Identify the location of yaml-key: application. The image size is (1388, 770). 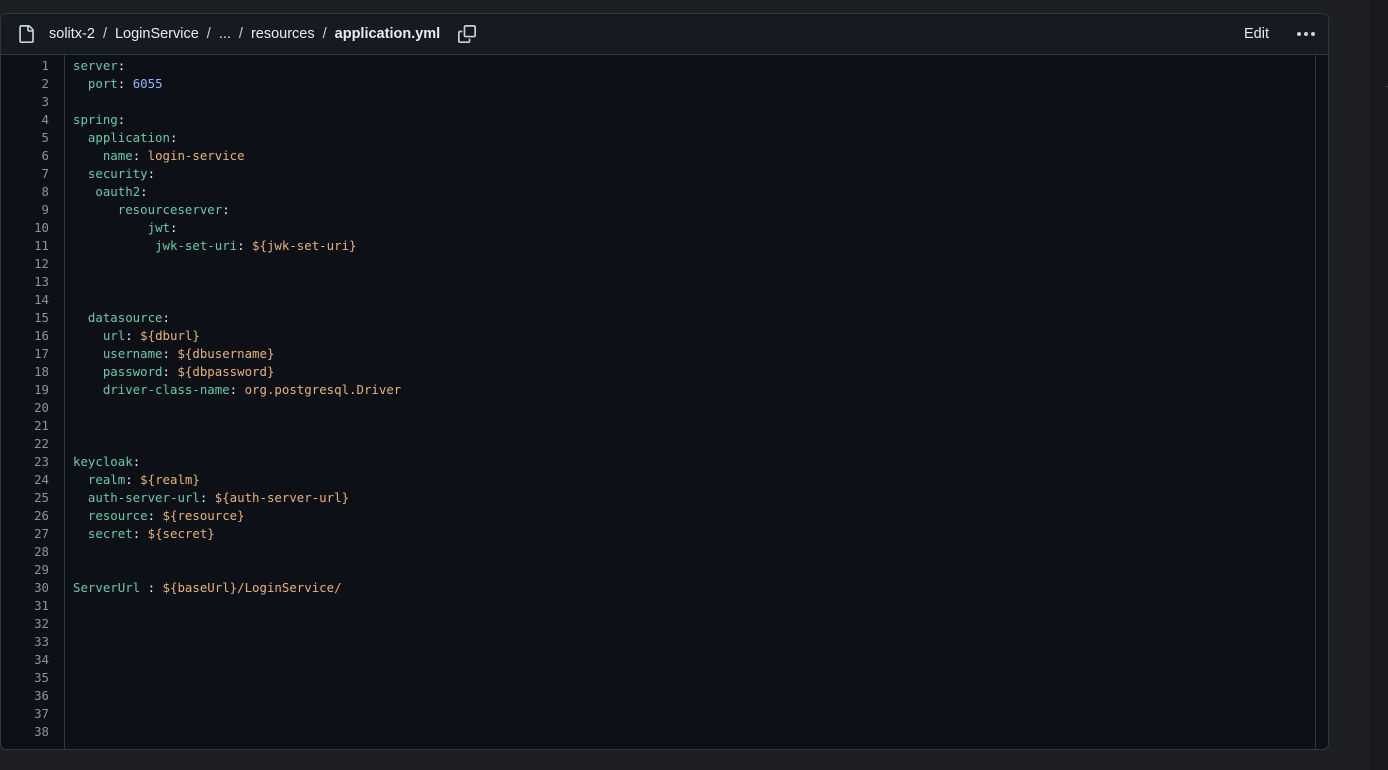
(128, 137).